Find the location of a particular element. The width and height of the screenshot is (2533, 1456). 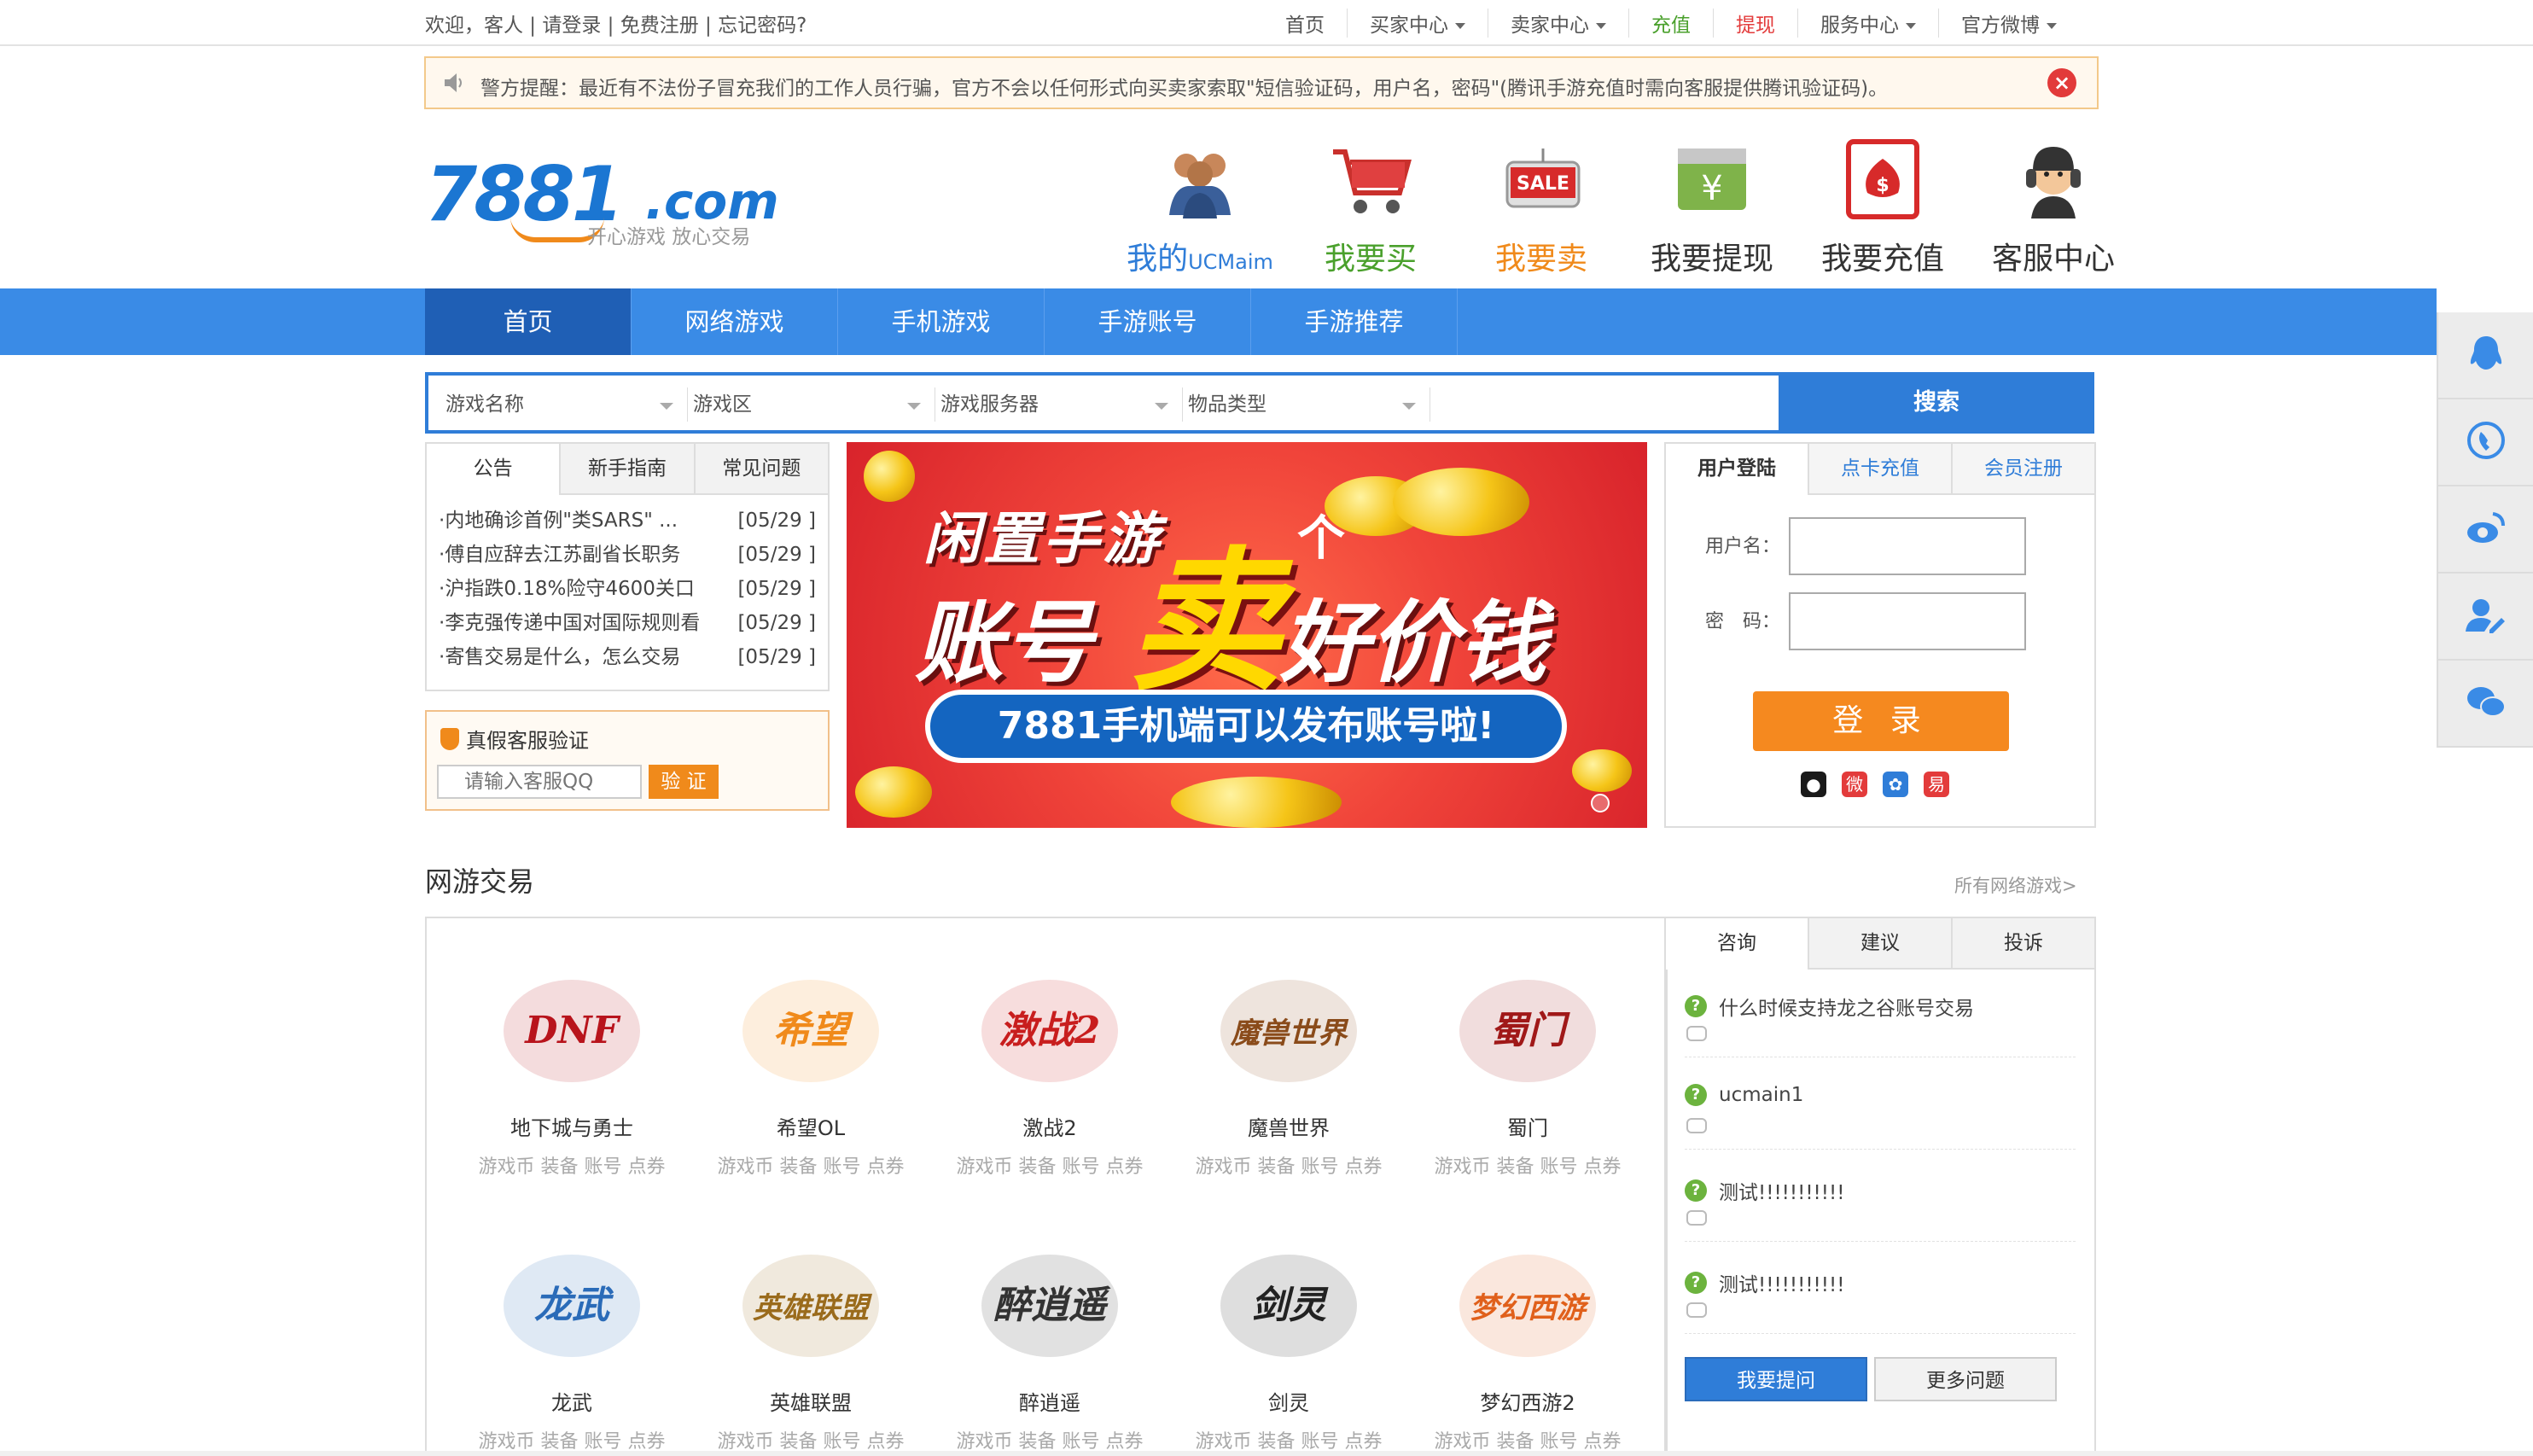

news-item: ·李克强传递中国对国际规则看 [05/29 ] is located at coordinates (627, 623).